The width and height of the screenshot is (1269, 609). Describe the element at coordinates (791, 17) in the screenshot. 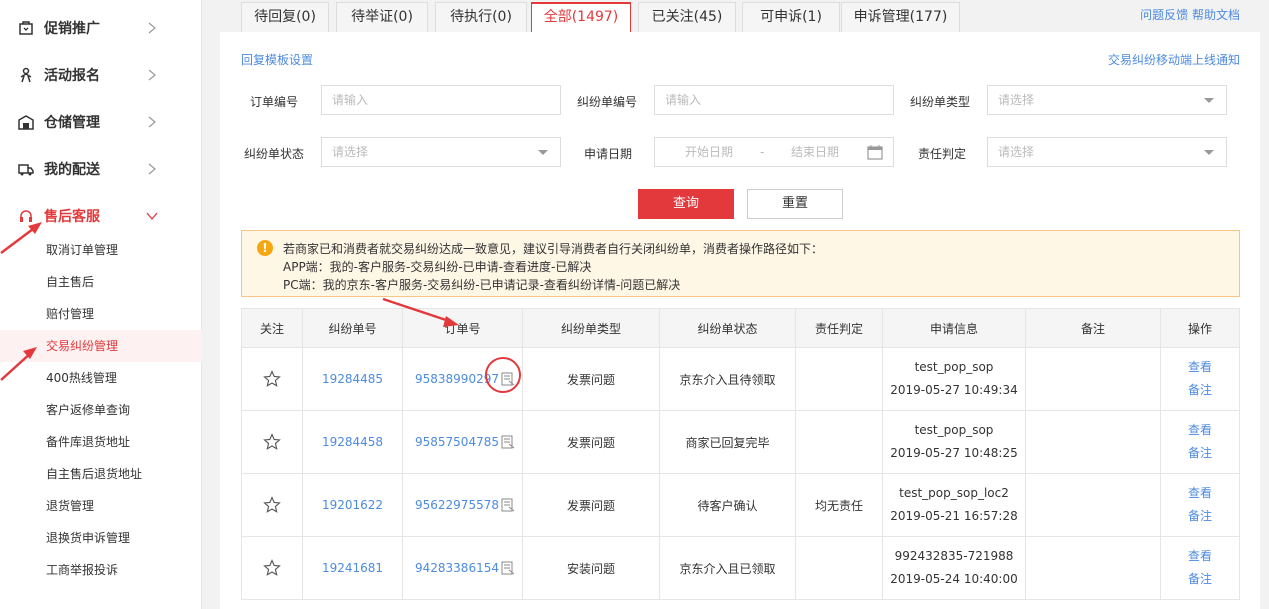

I see `tab-appealable: 可申诉(1)` at that location.